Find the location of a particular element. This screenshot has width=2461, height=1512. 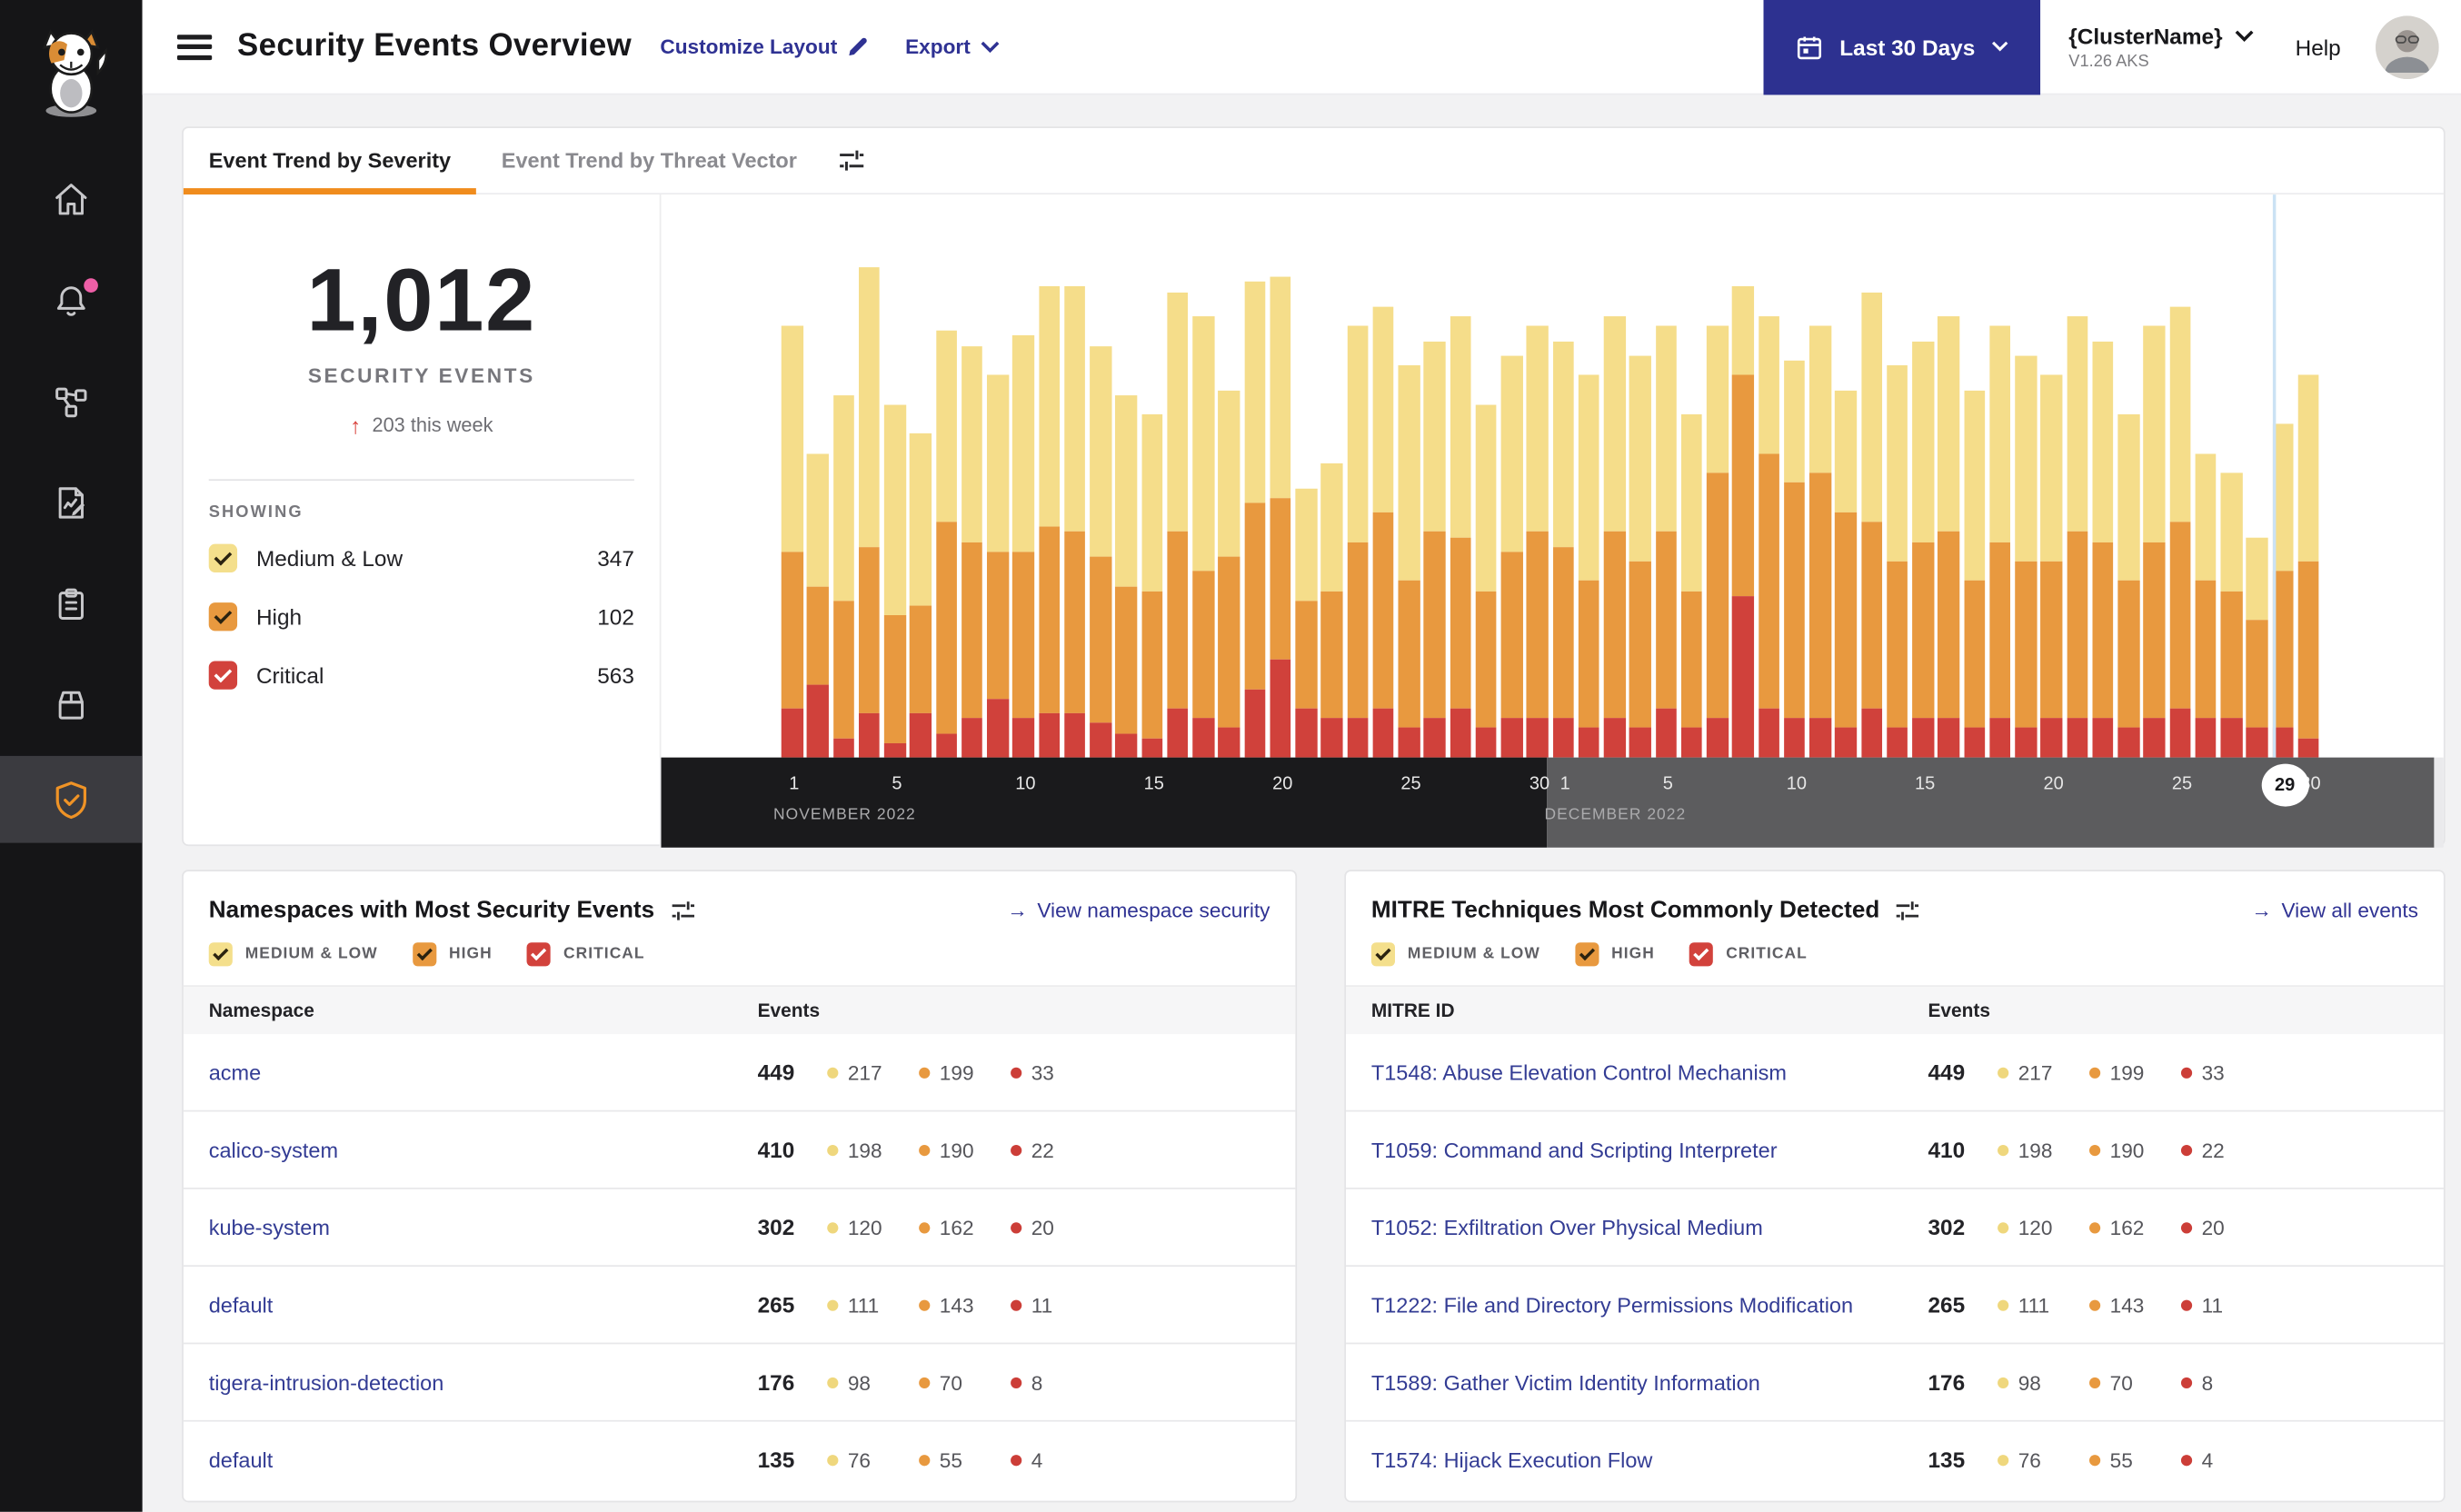

menu-button is located at coordinates (194, 47).